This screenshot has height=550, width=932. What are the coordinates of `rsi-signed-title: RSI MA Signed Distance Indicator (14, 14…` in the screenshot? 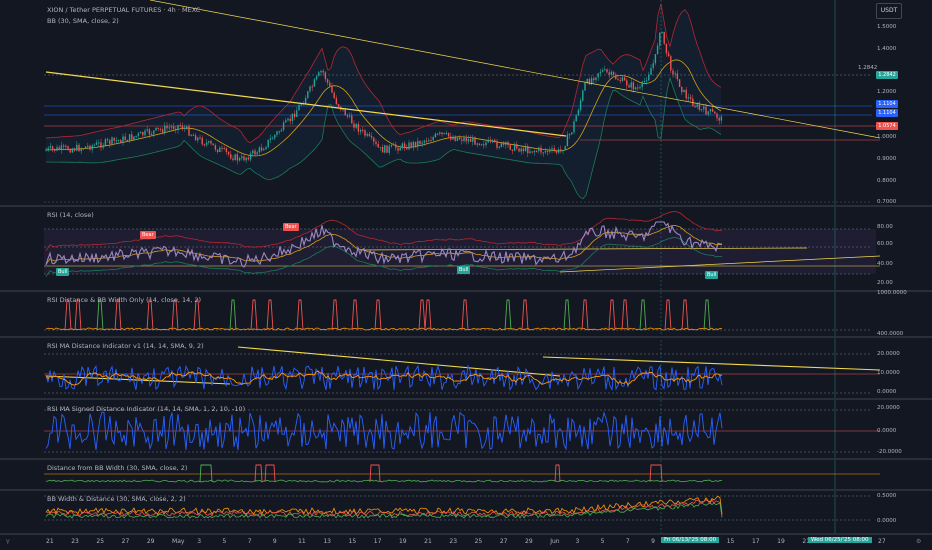 It's located at (146, 409).